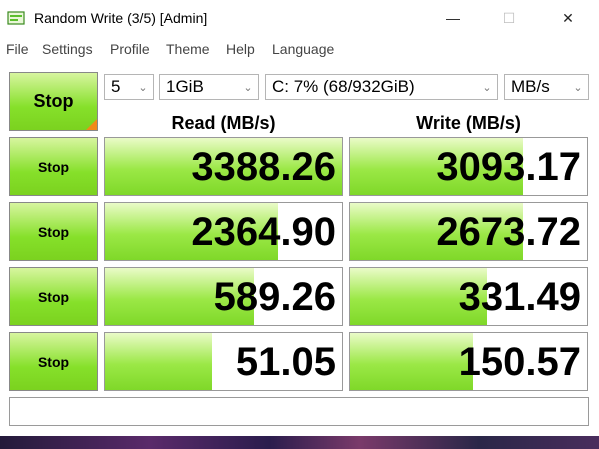 Image resolution: width=599 pixels, height=449 pixels. What do you see at coordinates (223, 361) in the screenshot?
I see `read-result-row-4: 51.05` at bounding box center [223, 361].